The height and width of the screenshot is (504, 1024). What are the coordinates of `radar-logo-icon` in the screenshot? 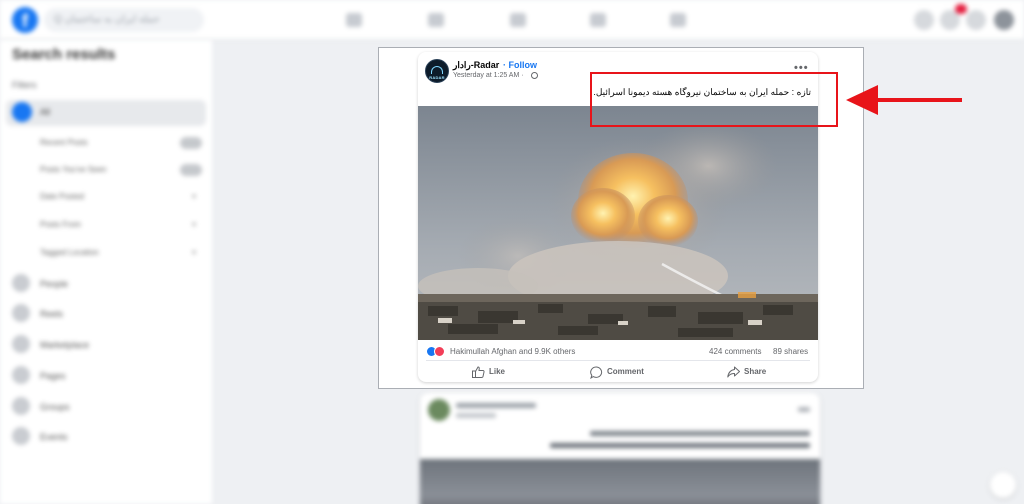 It's located at (437, 70).